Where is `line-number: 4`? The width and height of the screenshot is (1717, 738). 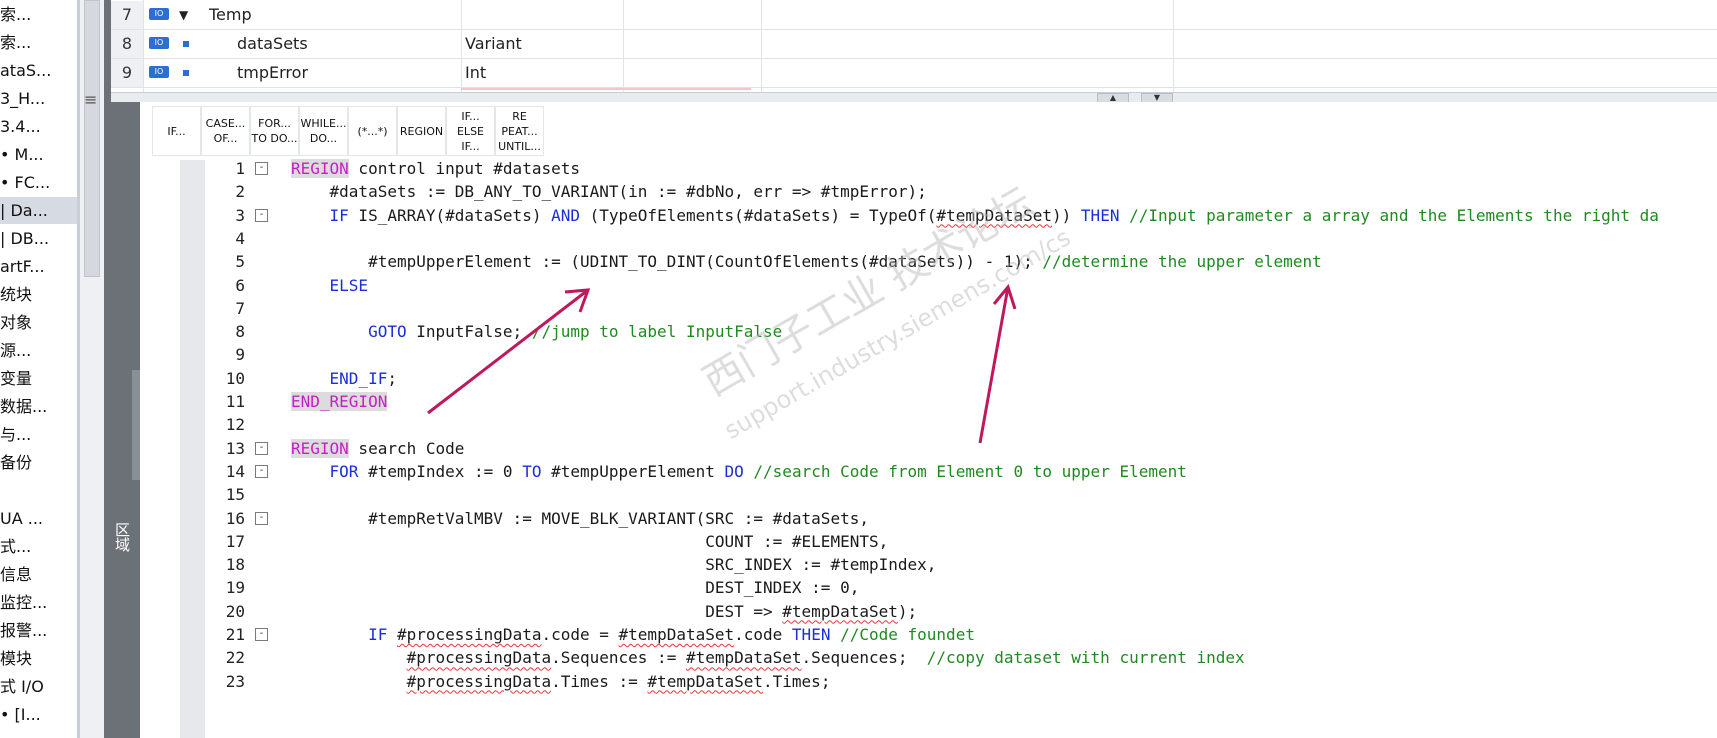
line-number: 4 is located at coordinates (240, 238).